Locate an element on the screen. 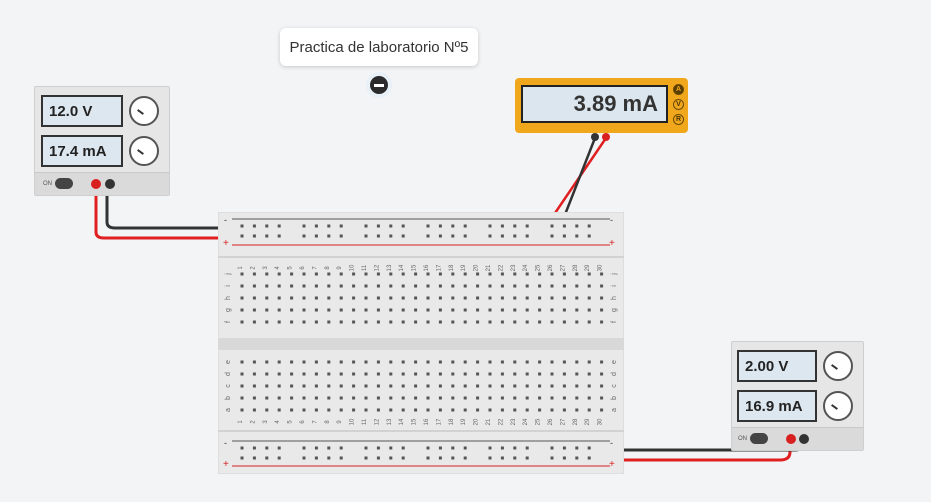  psu-left-negative-terminal is located at coordinates (110, 184).